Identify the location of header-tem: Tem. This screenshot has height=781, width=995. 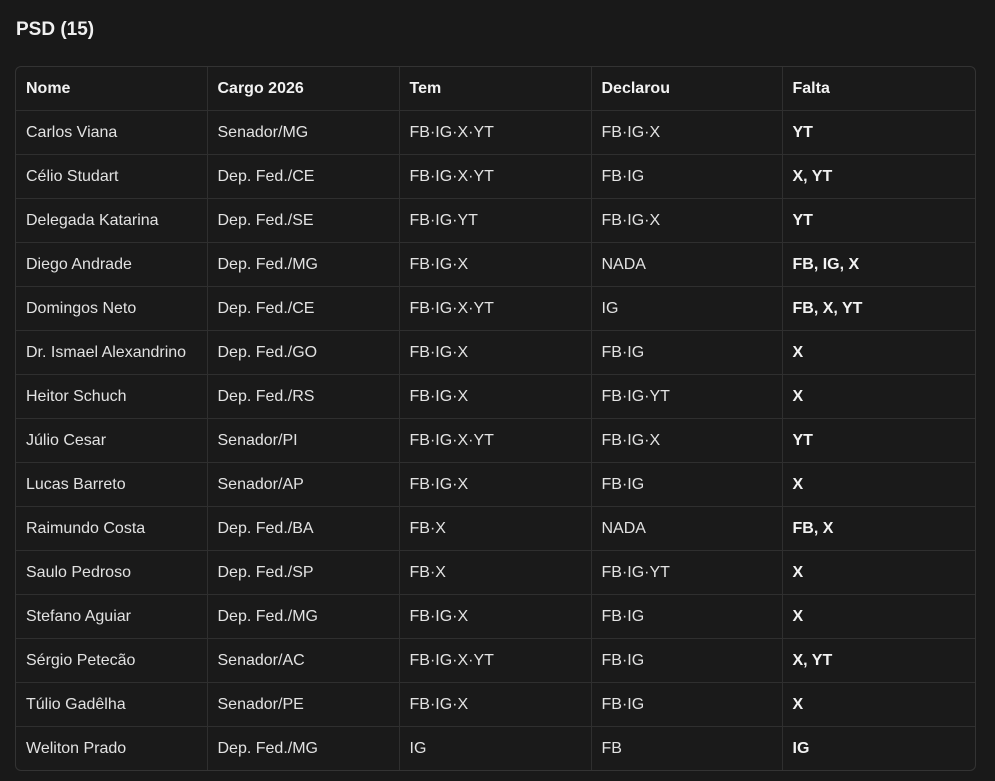
(495, 89).